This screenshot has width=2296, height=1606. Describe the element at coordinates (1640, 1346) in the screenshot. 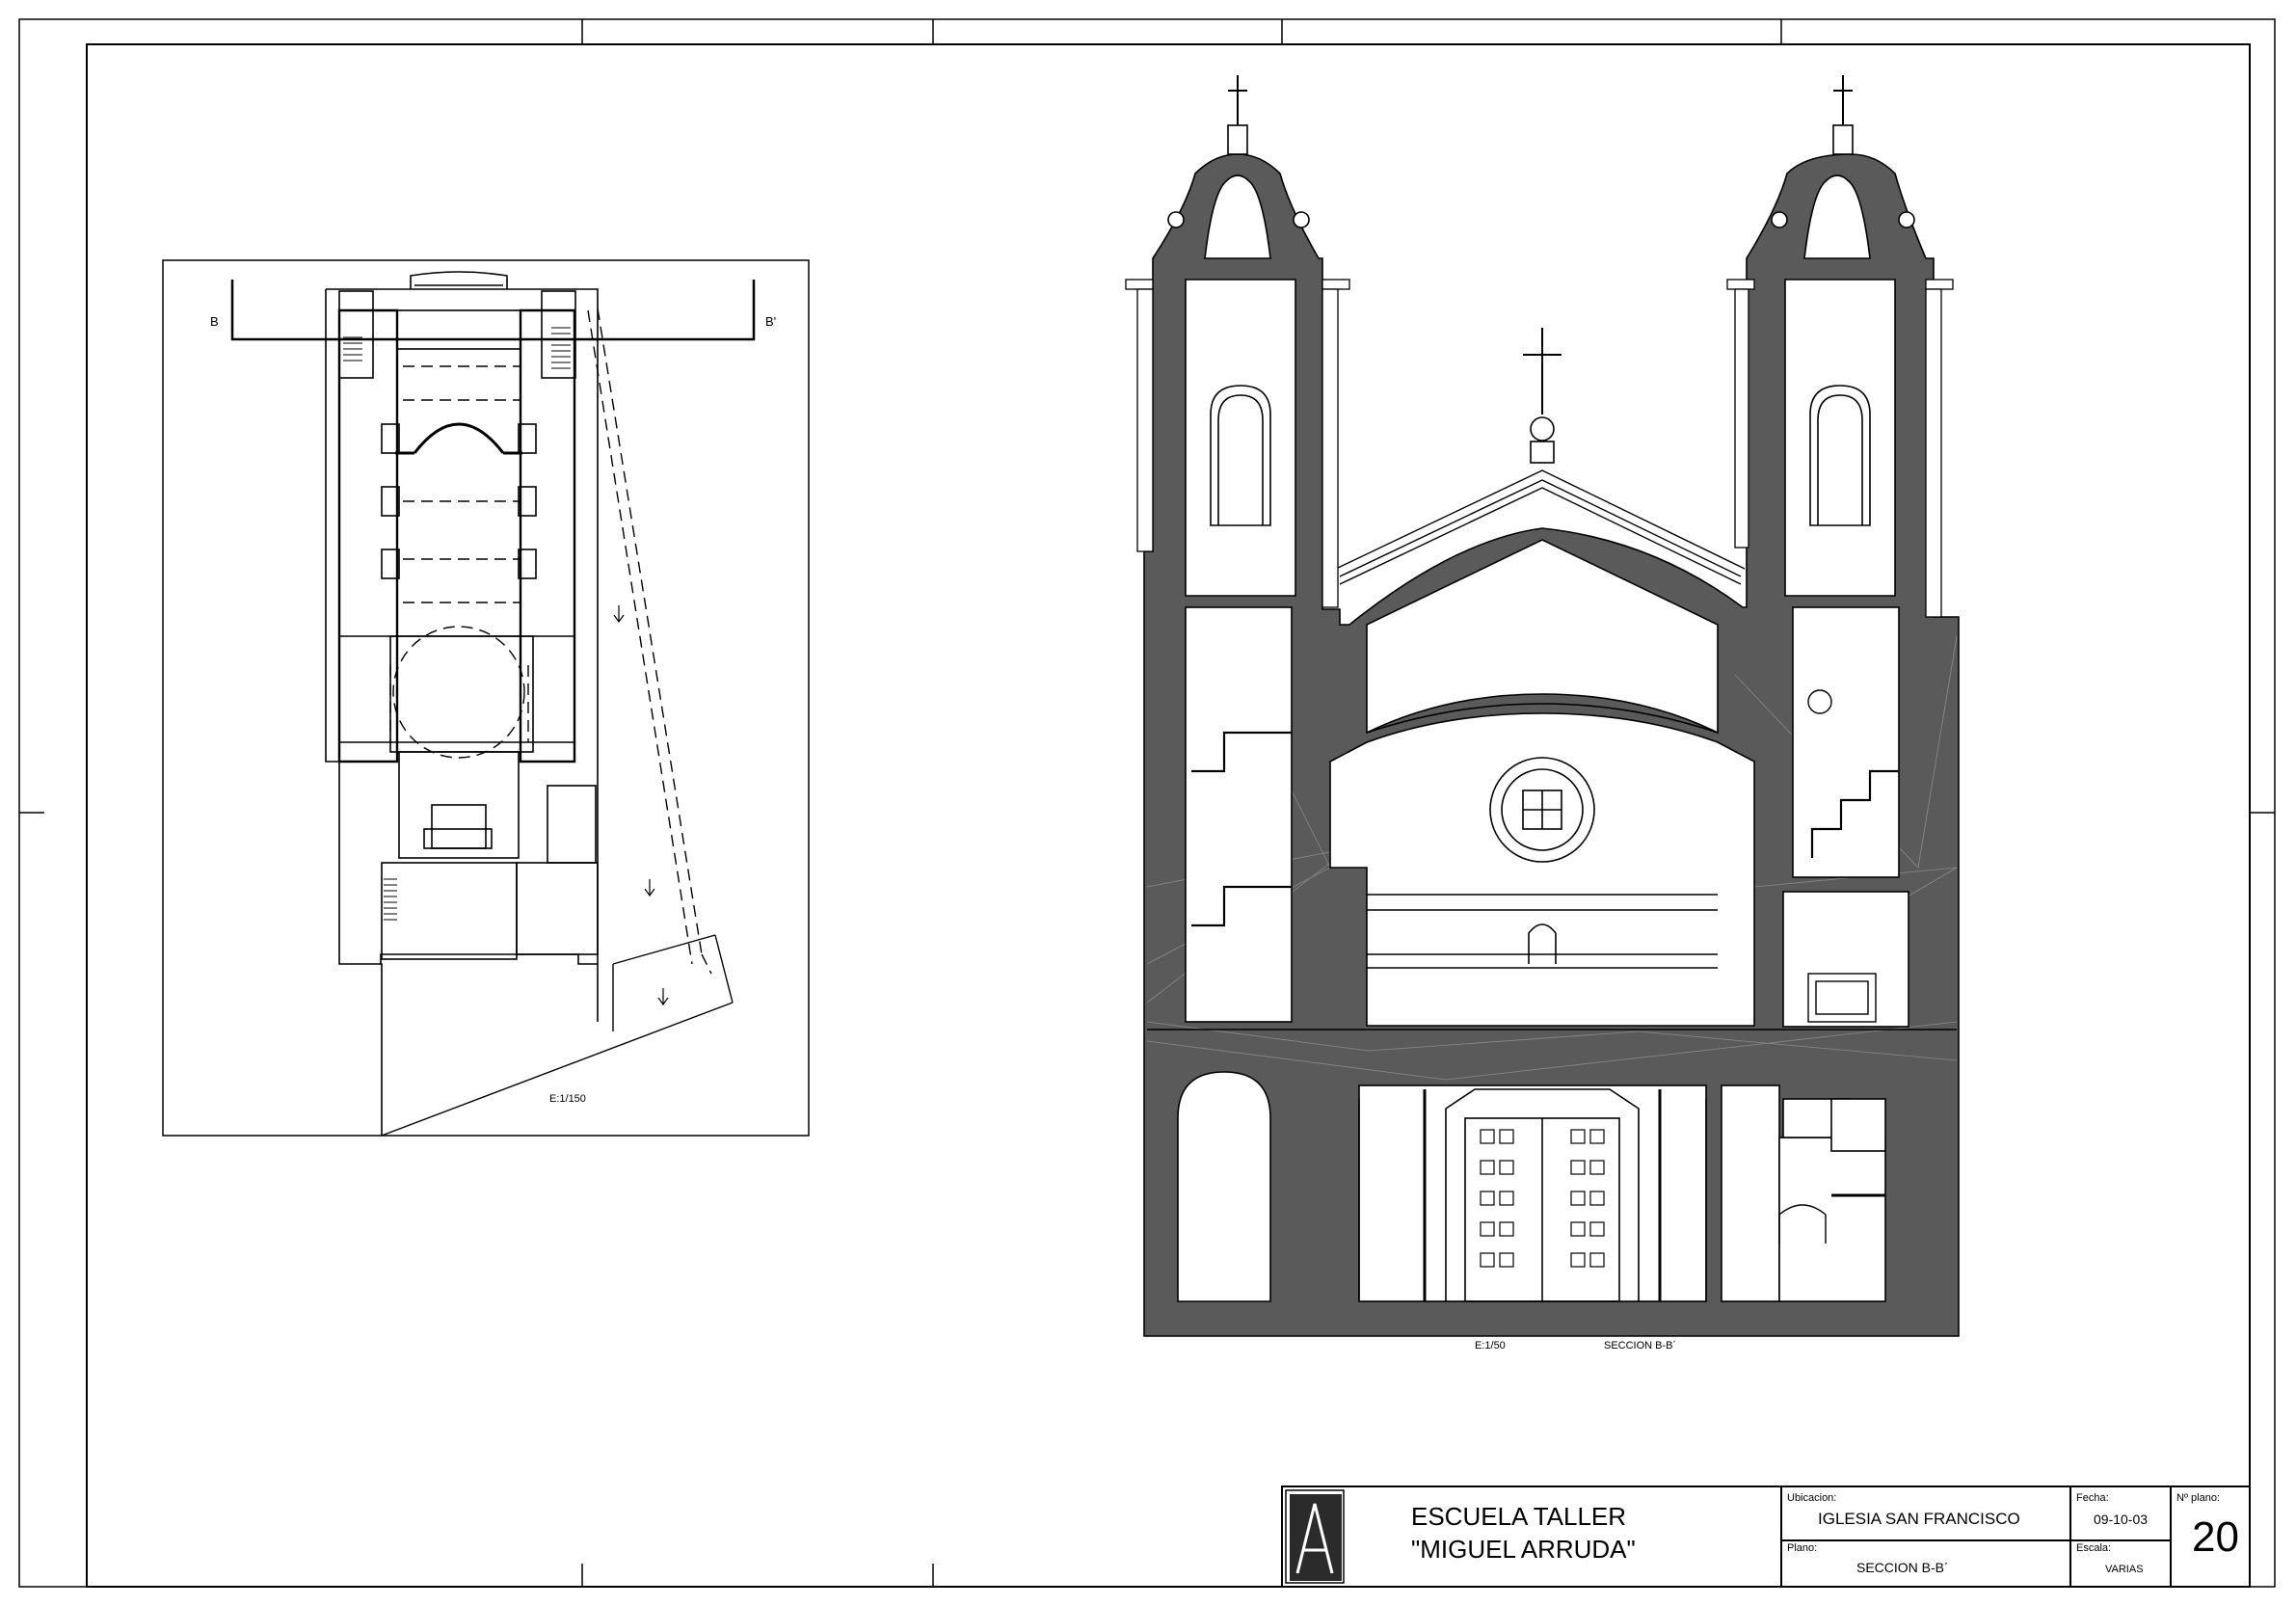

I see `section-caption: SECCION B-B´` at that location.